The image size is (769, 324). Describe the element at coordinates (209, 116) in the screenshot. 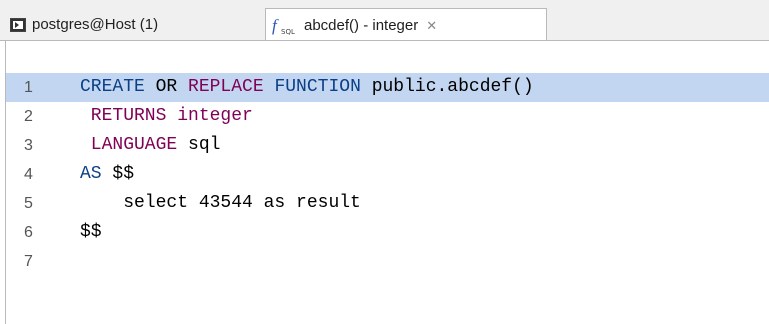

I see `sql-keyword: integer` at that location.